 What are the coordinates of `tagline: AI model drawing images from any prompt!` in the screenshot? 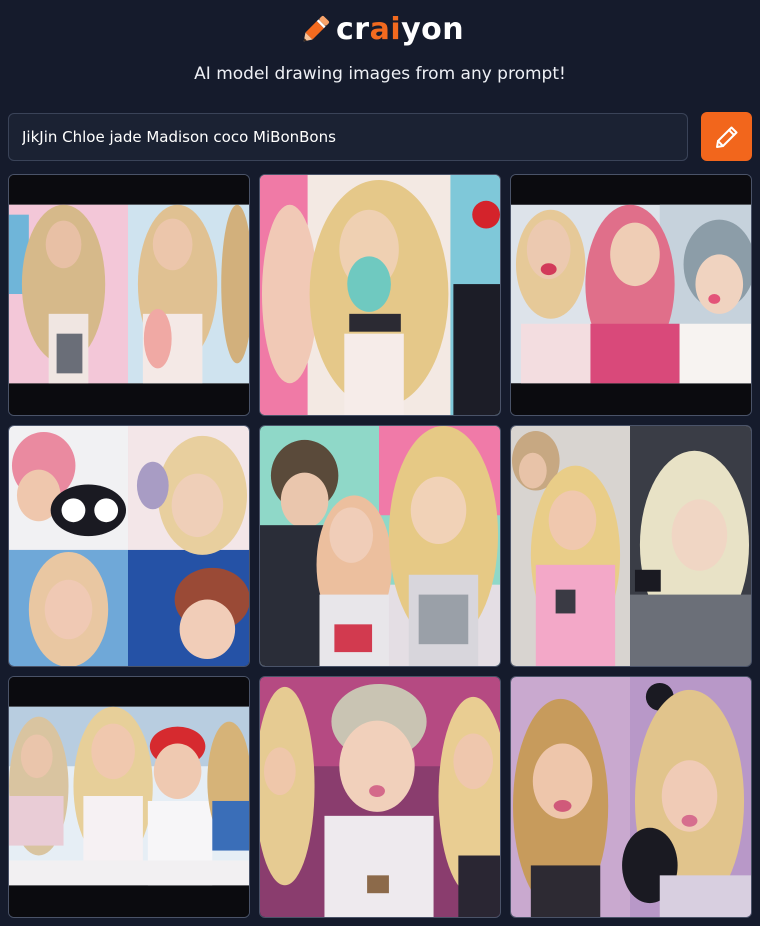 It's located at (380, 74).